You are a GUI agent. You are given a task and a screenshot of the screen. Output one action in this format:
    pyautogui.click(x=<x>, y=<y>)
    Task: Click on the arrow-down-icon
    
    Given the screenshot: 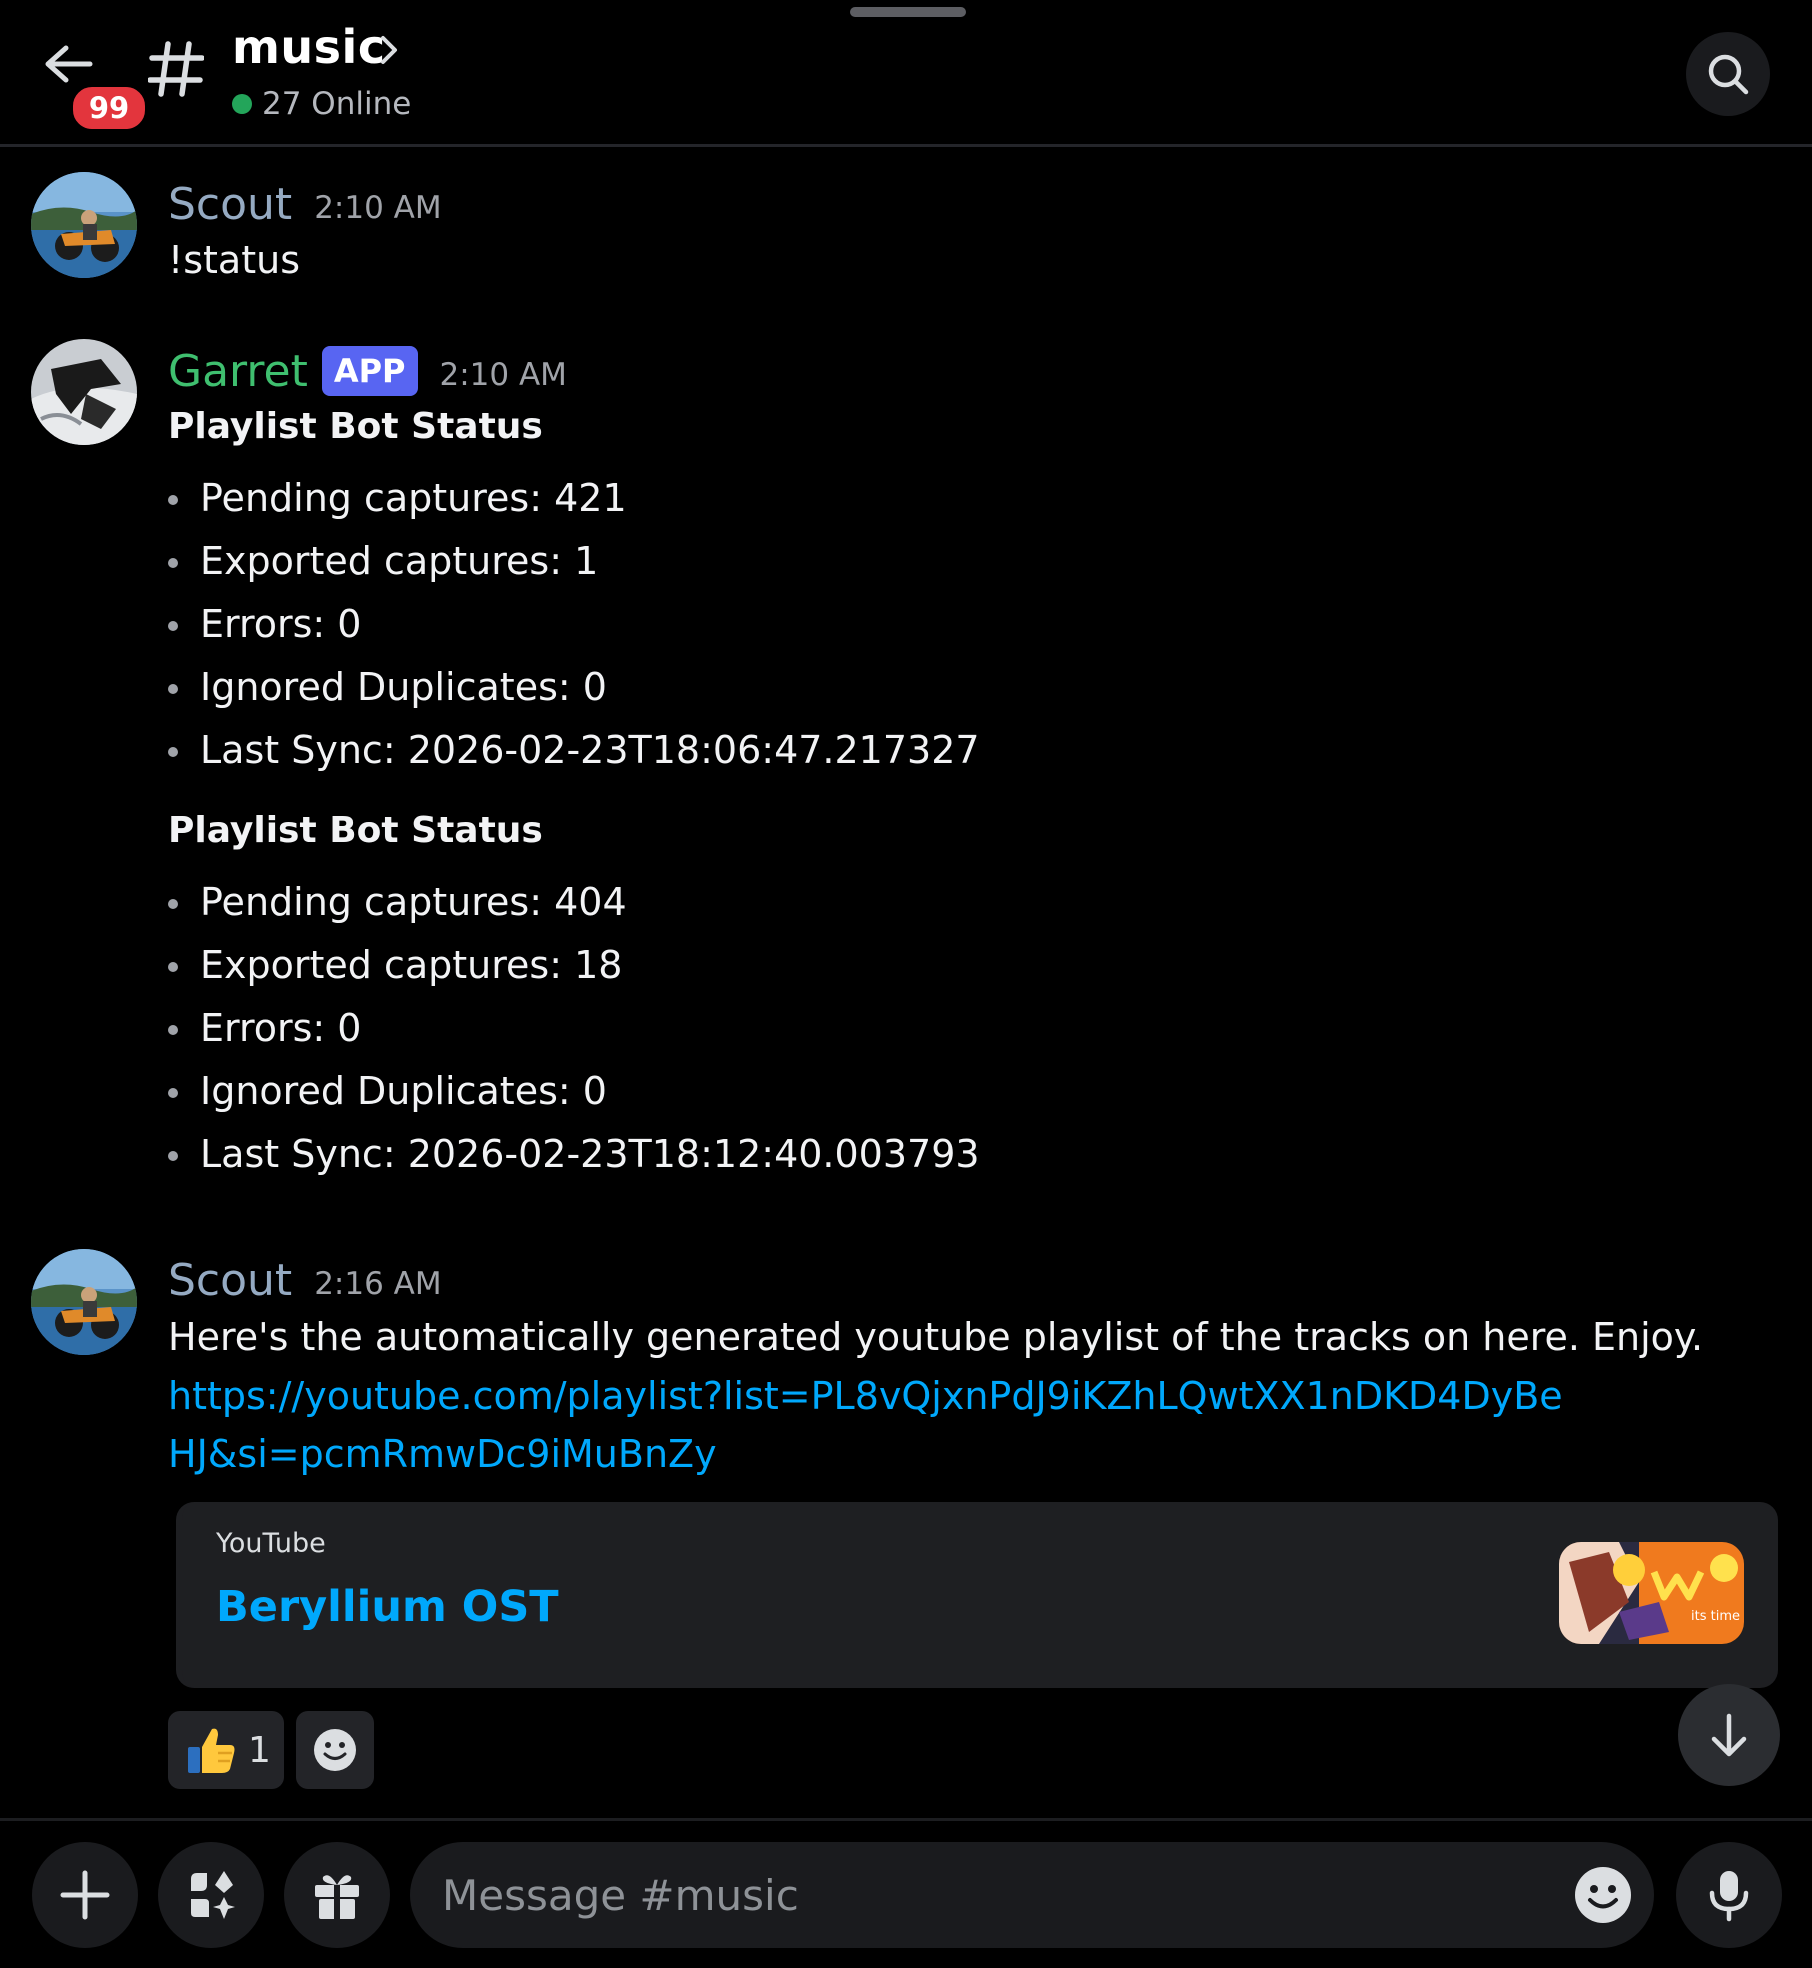 What is the action you would take?
    pyautogui.click(x=1729, y=1735)
    